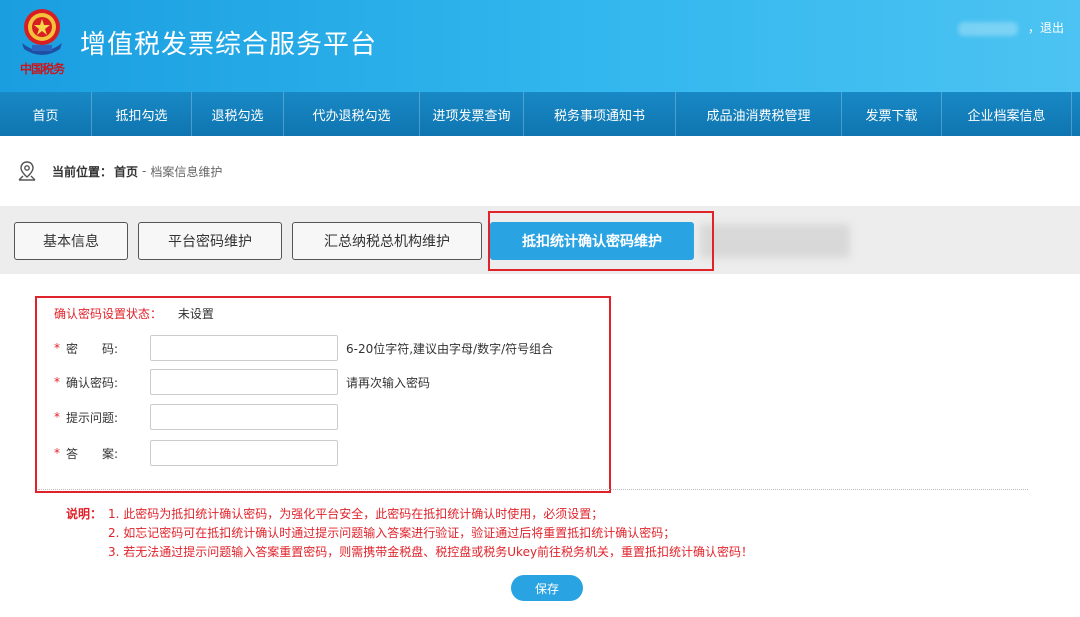 The image size is (1080, 617). What do you see at coordinates (244, 417) in the screenshot?
I see `hint-question-input` at bounding box center [244, 417].